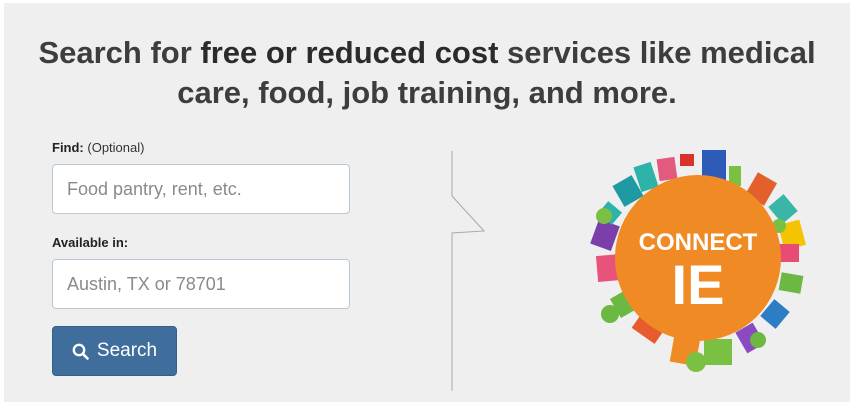 The height and width of the screenshot is (407, 855). Describe the element at coordinates (90, 242) in the screenshot. I see `available-in-label: Available in:` at that location.